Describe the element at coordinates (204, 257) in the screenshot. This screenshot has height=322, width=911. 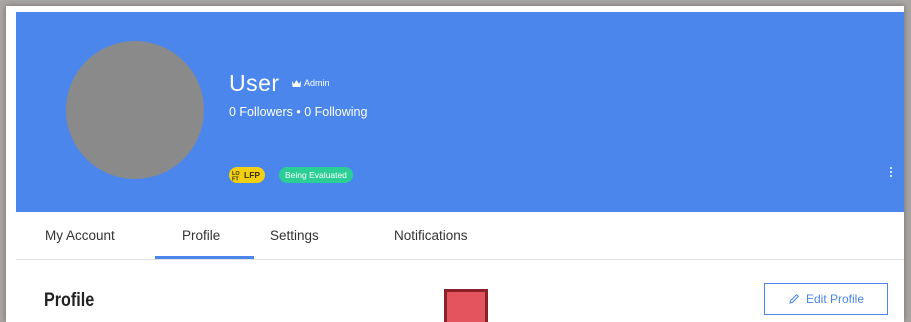
I see `active-tab-indicator` at that location.